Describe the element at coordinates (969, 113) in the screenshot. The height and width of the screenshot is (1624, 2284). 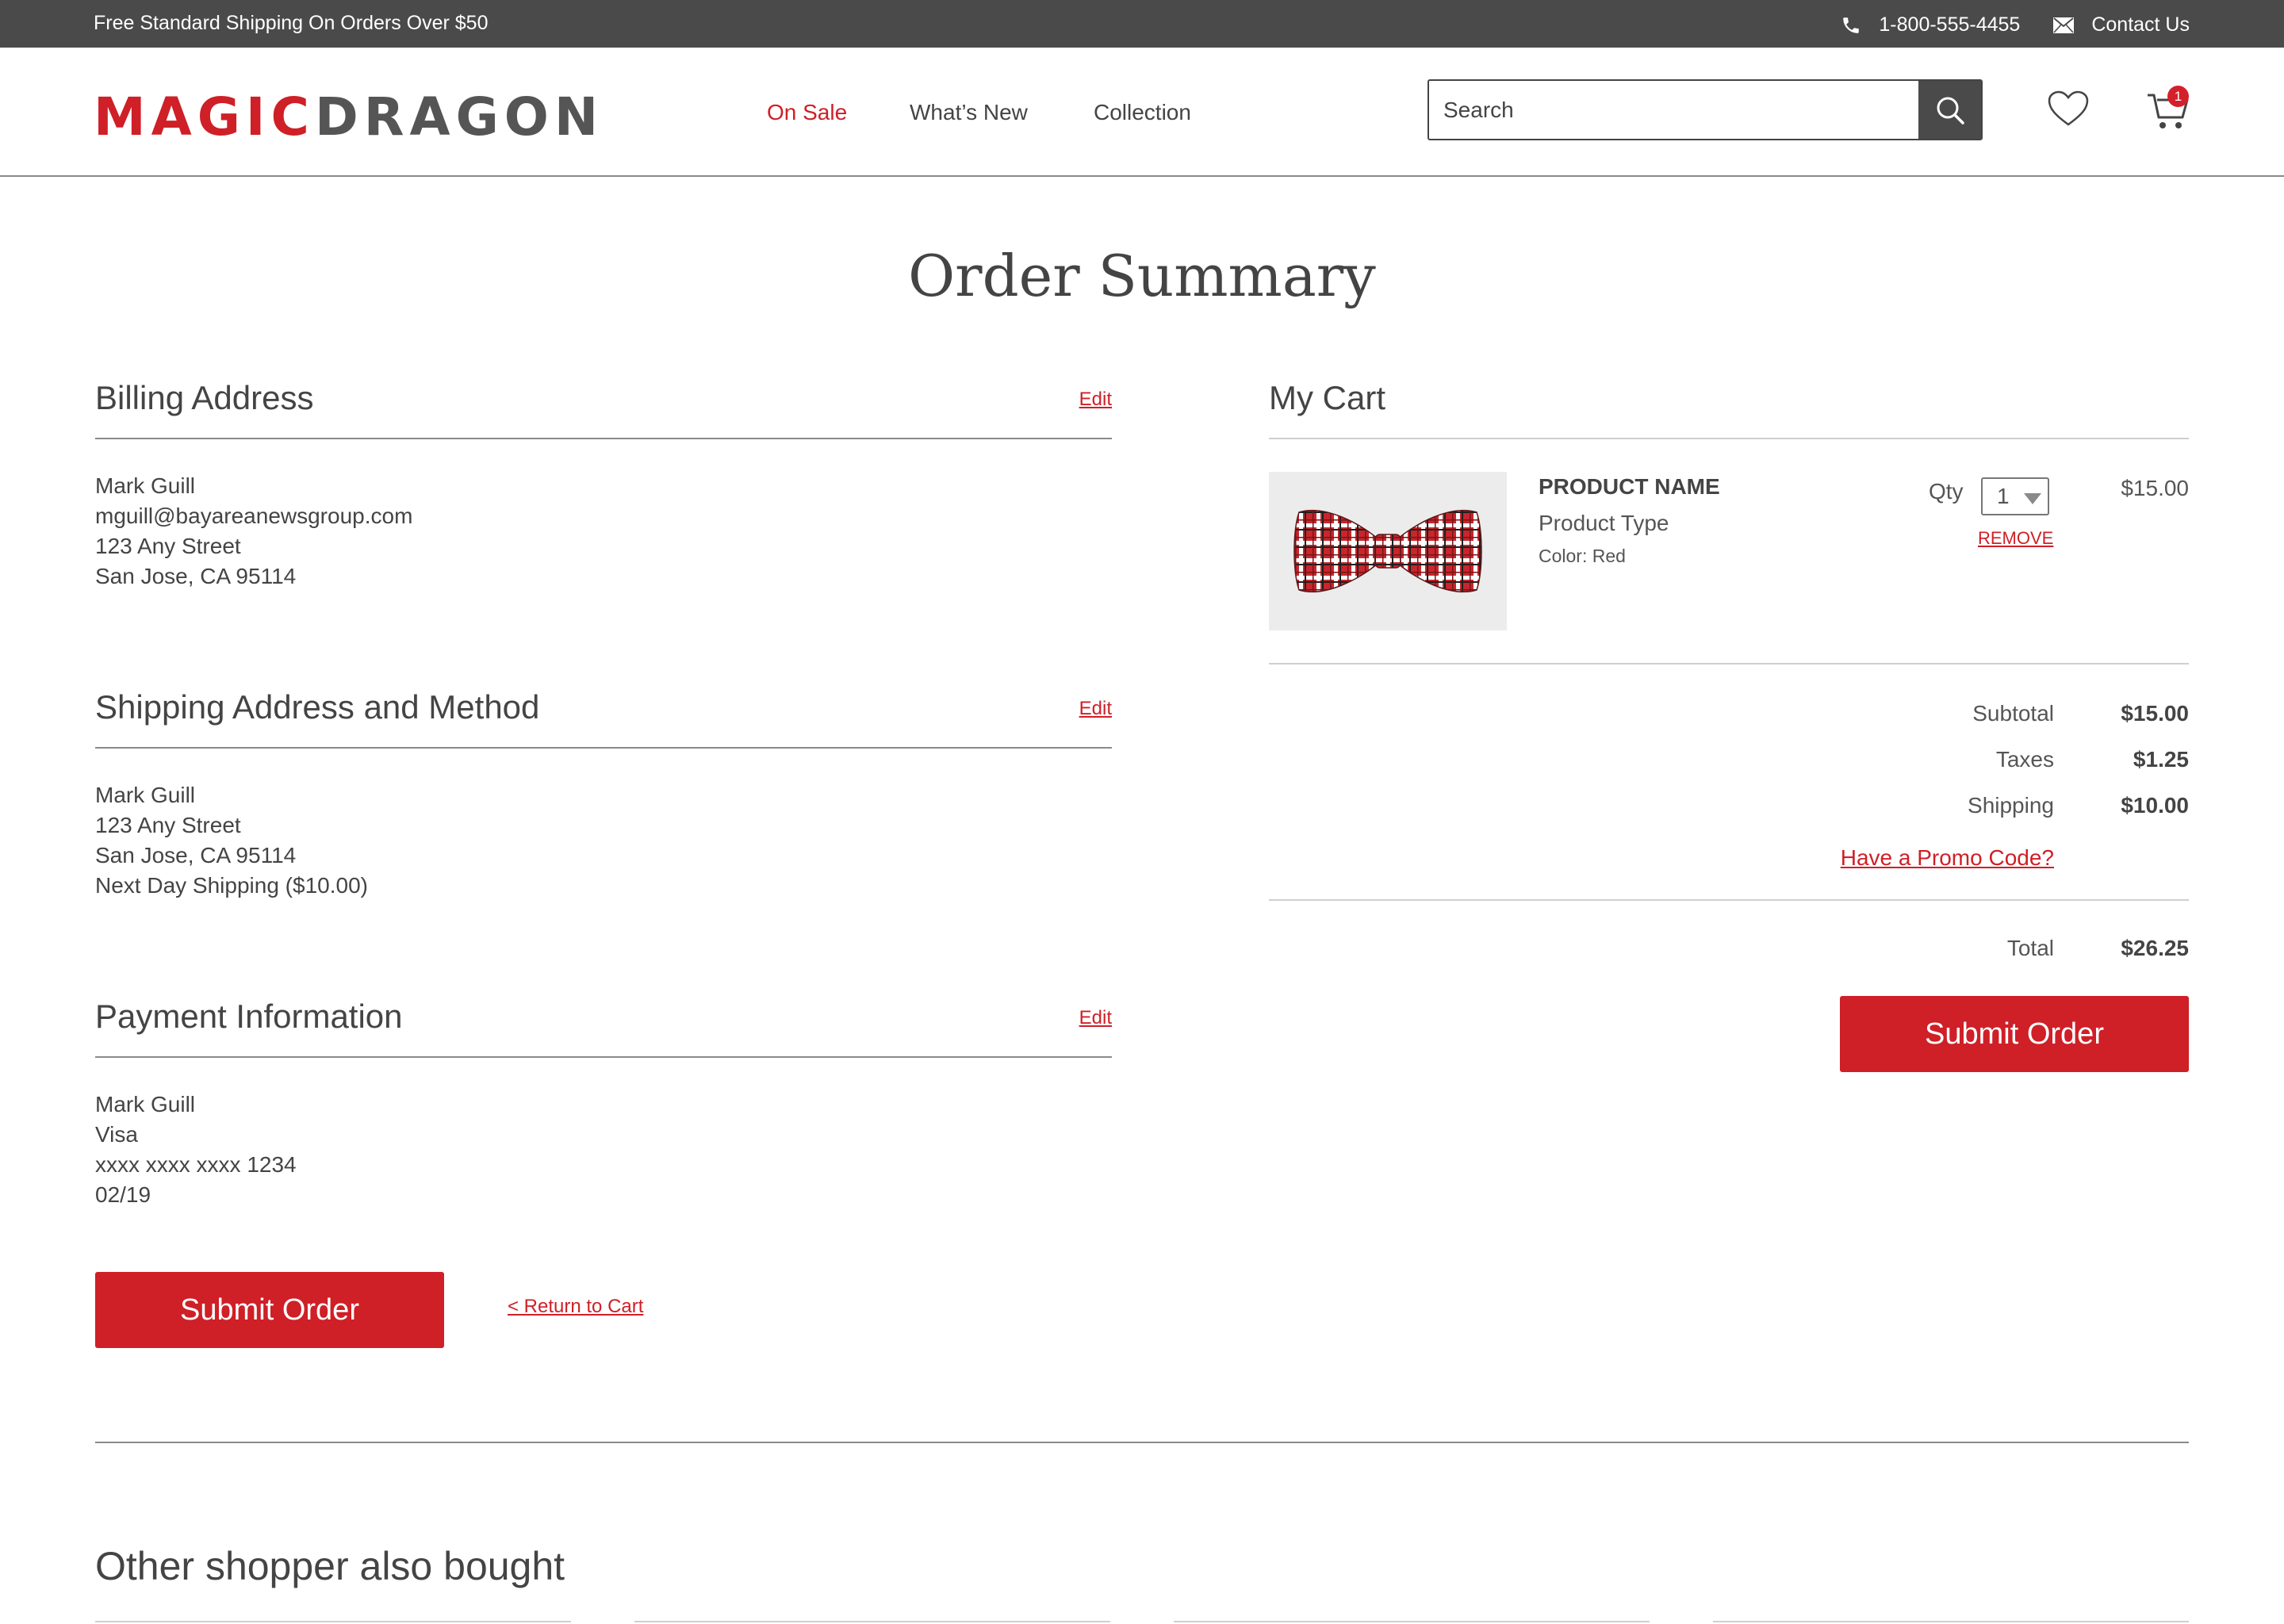
I see `nav-whats-new: What’s New` at that location.